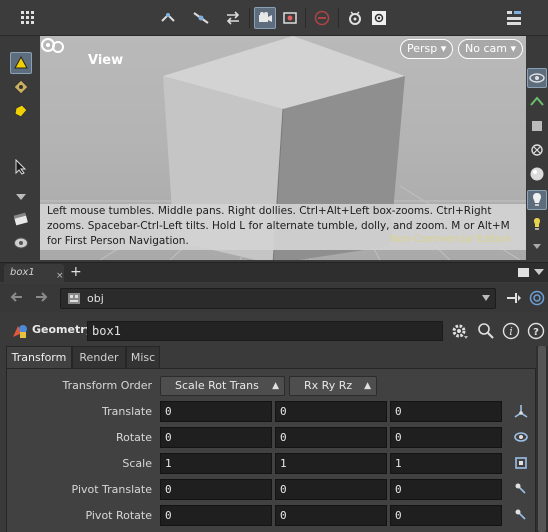  I want to click on transform-order-label: Transform Order, so click(107, 385).